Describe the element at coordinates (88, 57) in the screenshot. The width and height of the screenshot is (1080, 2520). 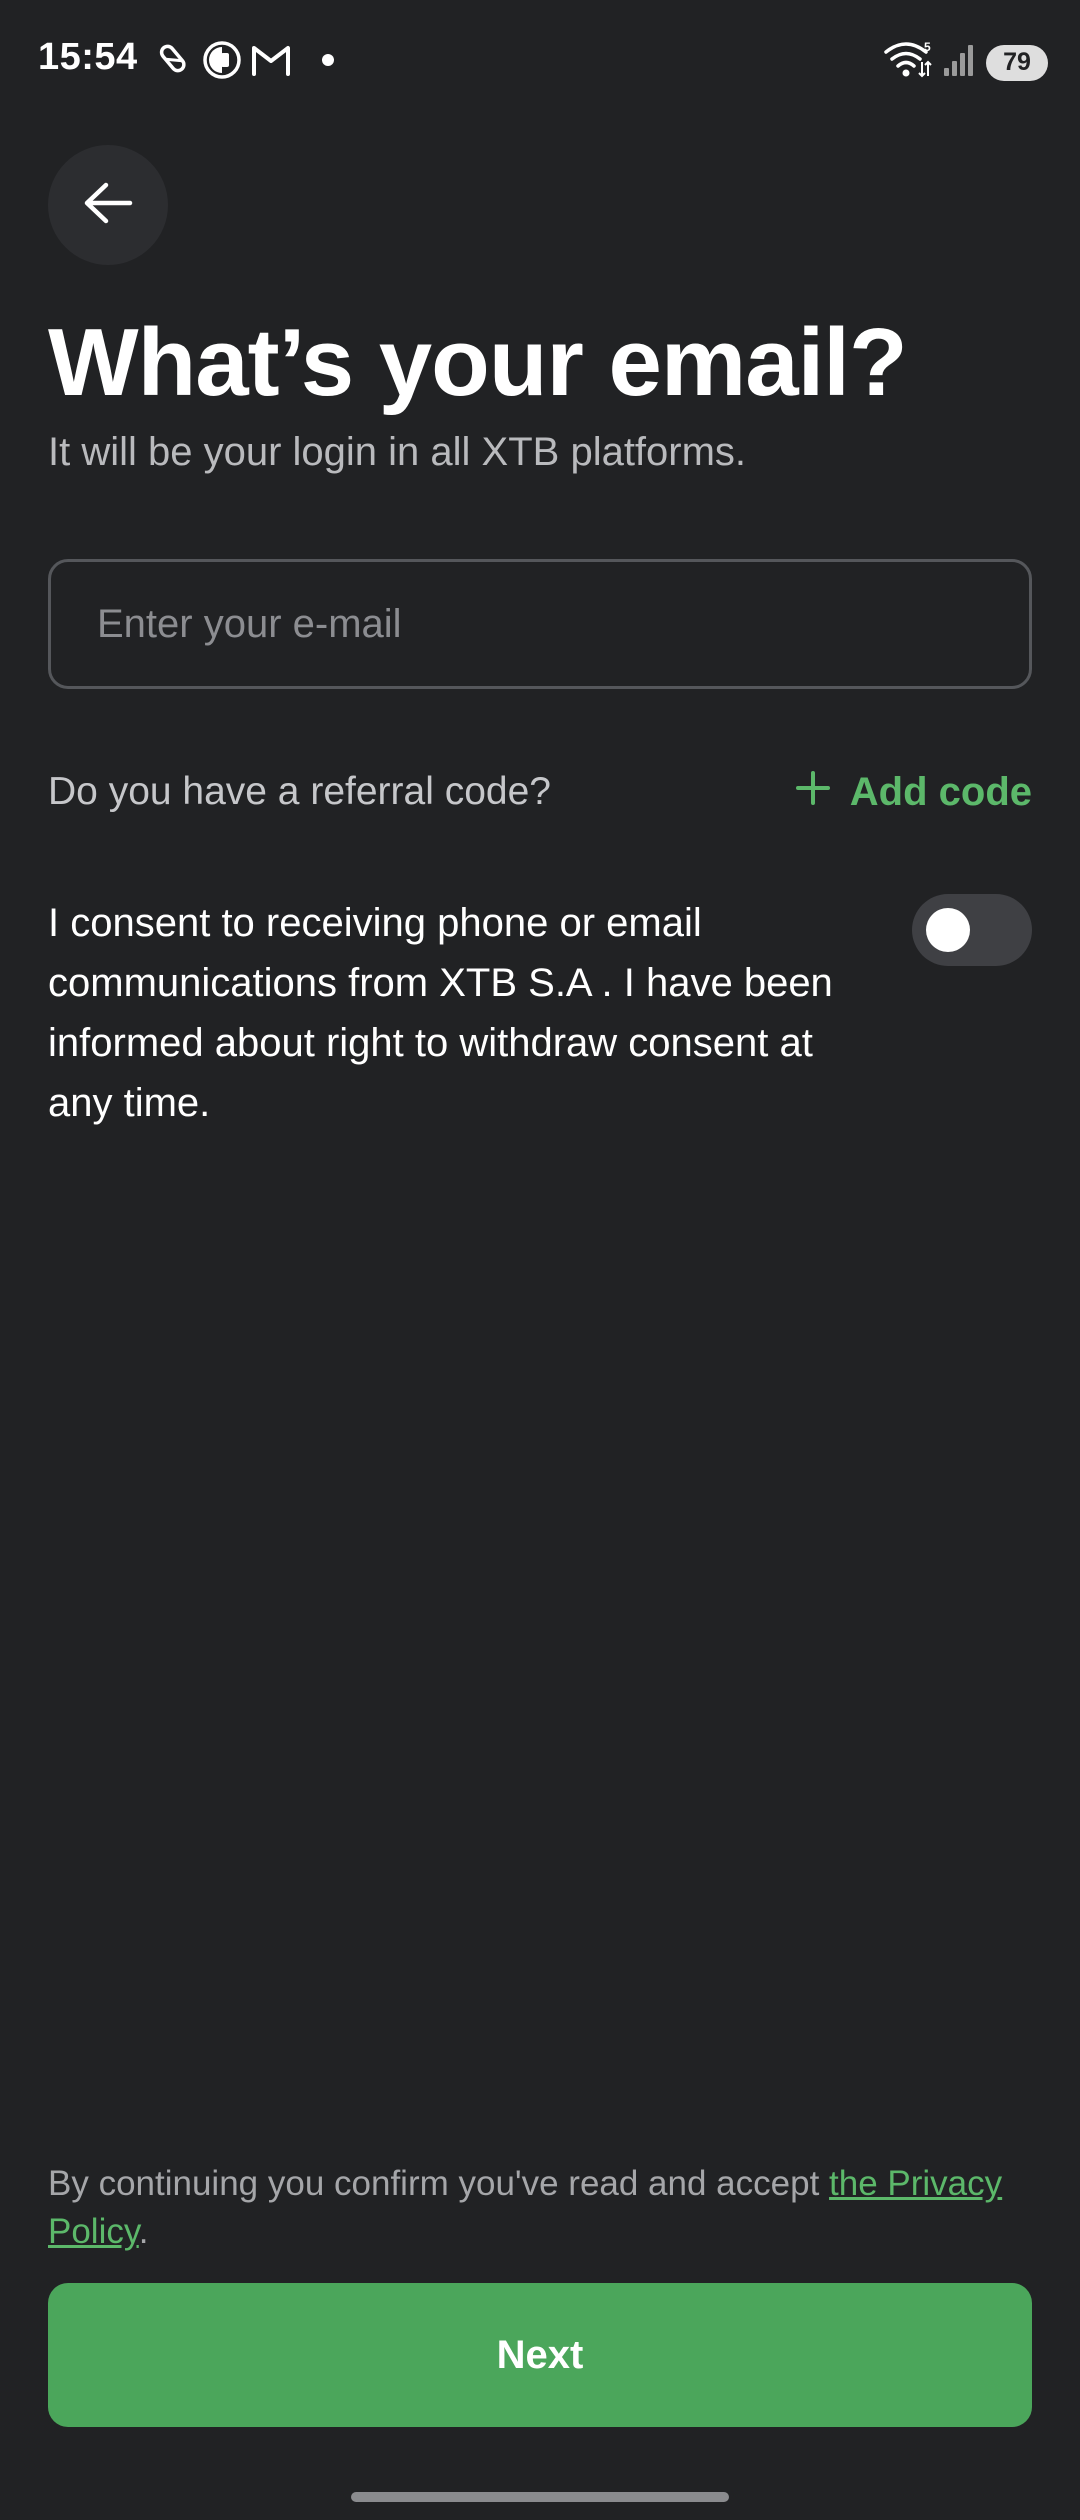
I see `status-time: 15:54` at that location.